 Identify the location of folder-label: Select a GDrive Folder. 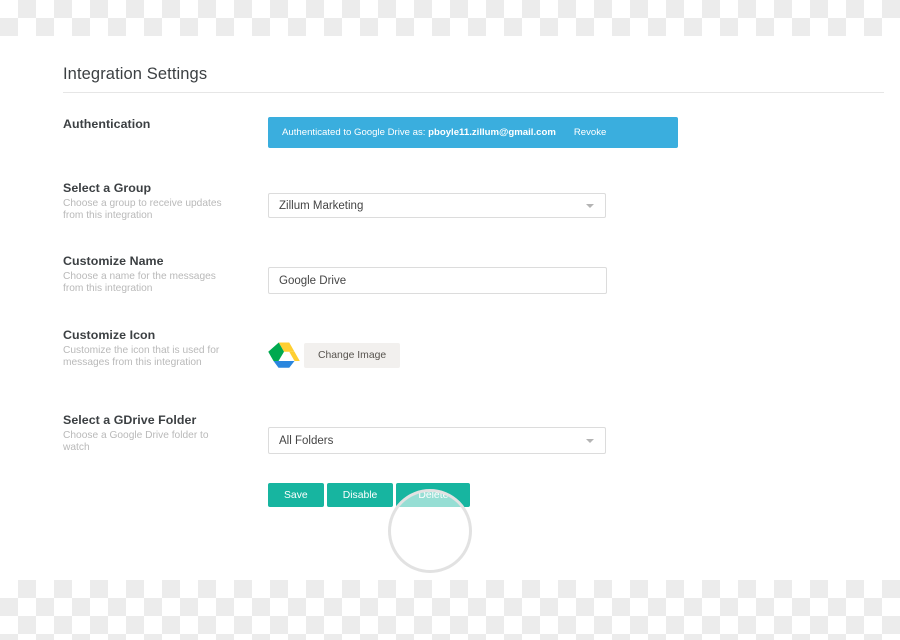
(130, 420).